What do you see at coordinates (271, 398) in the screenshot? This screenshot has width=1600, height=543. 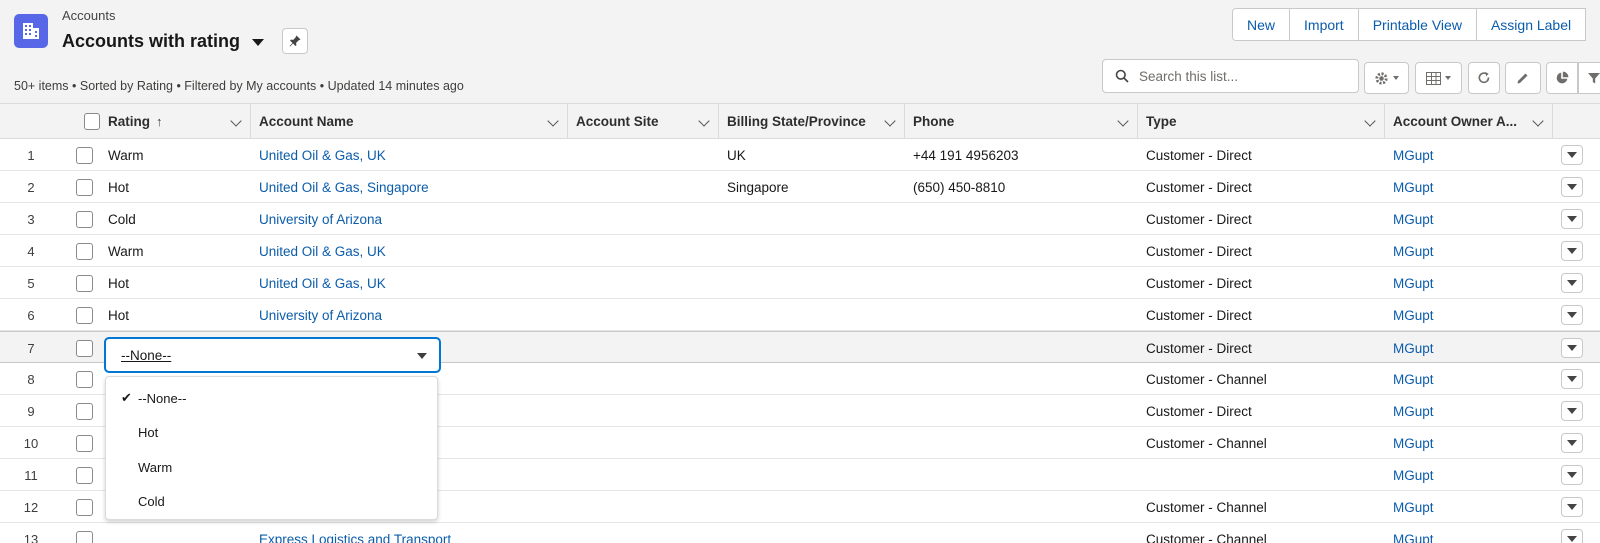 I see `picklist-option-none: ✔ --None--` at bounding box center [271, 398].